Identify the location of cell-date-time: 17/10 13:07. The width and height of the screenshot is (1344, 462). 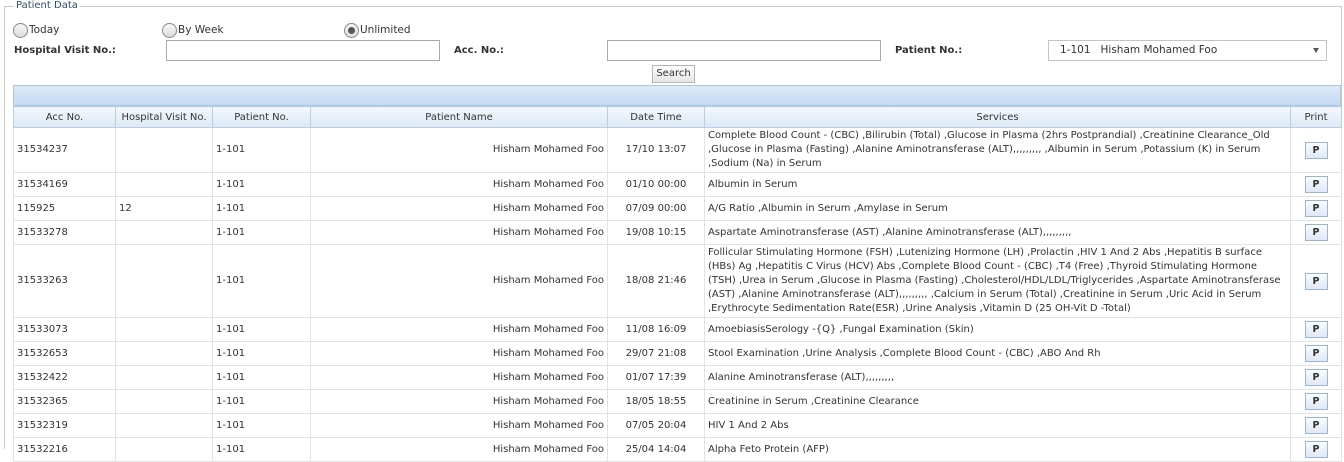
(656, 150).